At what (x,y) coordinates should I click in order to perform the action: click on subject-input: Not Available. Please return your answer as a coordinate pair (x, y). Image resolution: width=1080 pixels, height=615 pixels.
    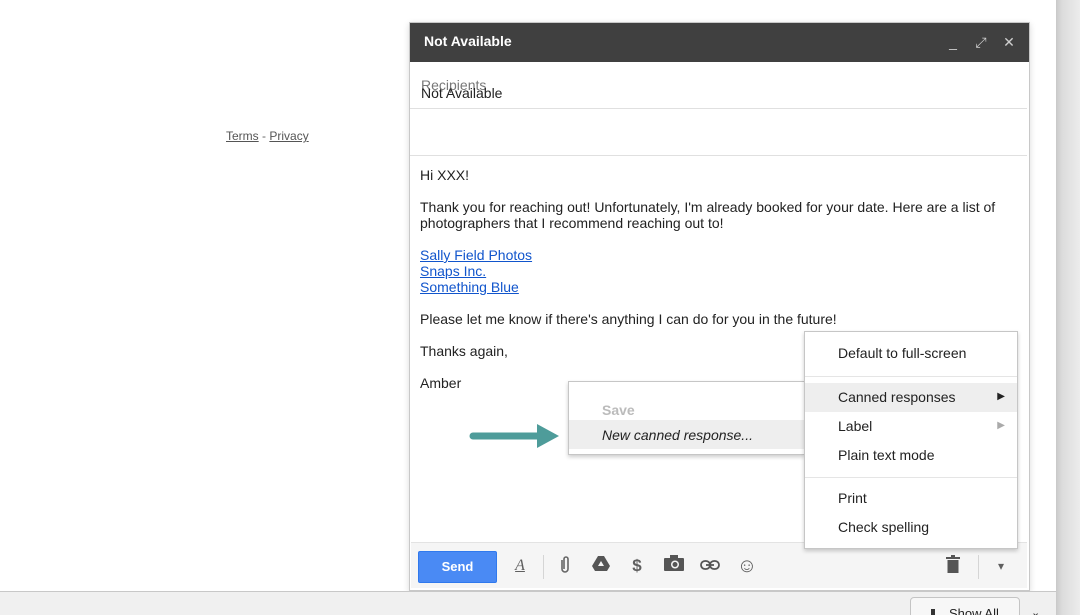
    Looking at the image, I should click on (461, 93).